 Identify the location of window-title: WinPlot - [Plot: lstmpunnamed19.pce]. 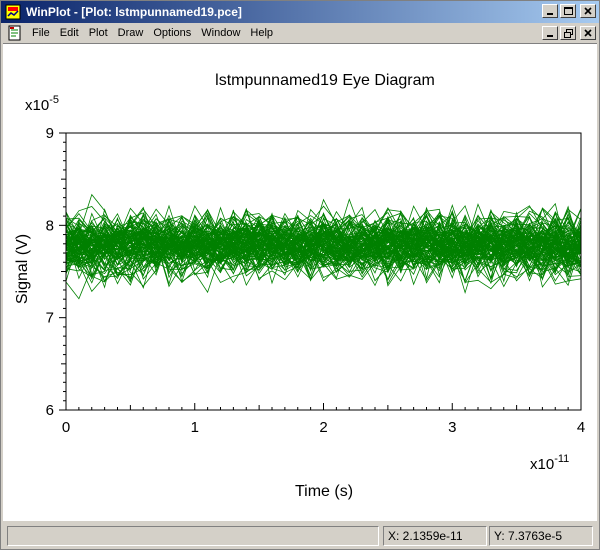
(134, 12).